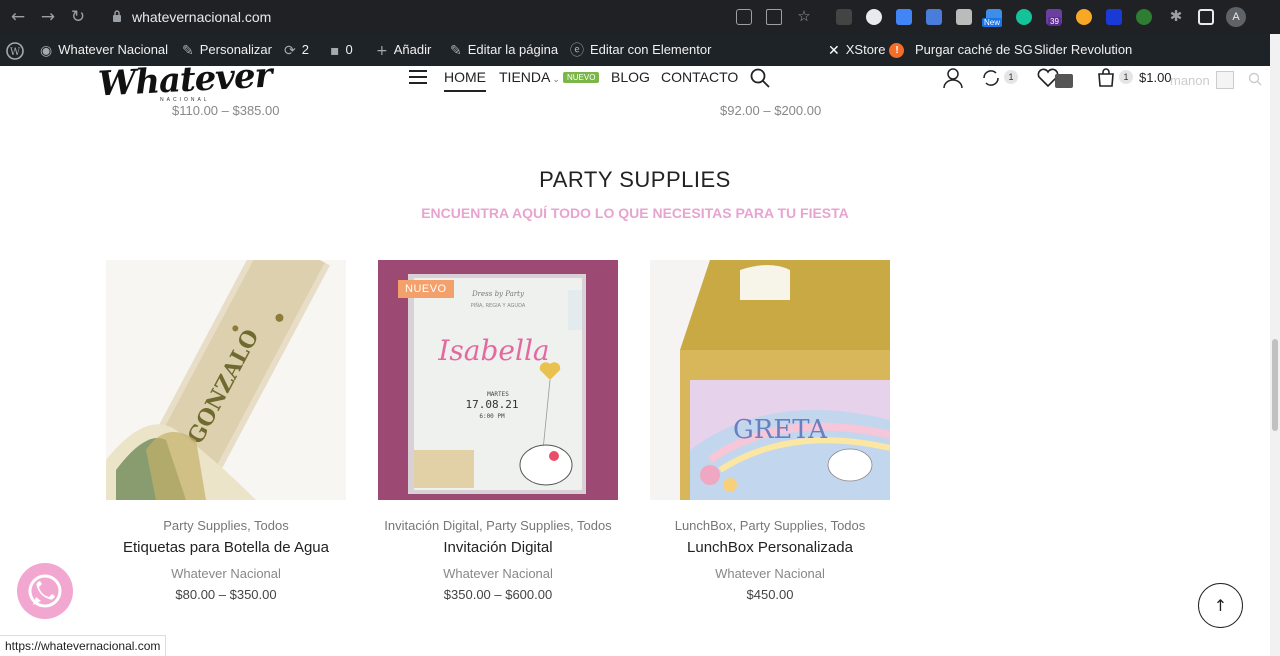  I want to click on new-extension-icon: New, so click(992, 18).